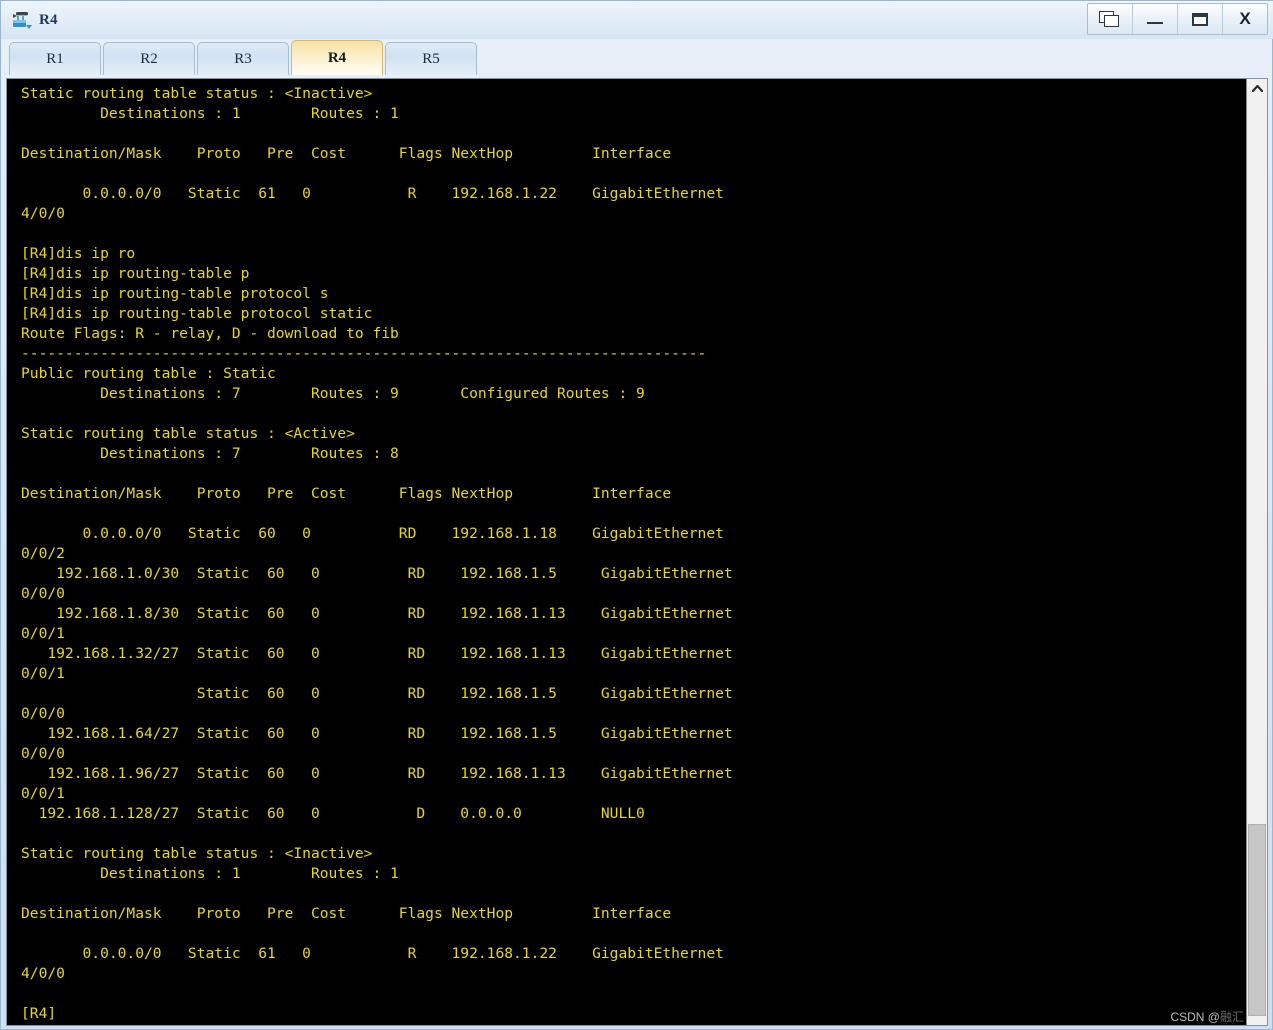 Image resolution: width=1273 pixels, height=1030 pixels. I want to click on watermark: CSDN @融汇, so click(1207, 1016).